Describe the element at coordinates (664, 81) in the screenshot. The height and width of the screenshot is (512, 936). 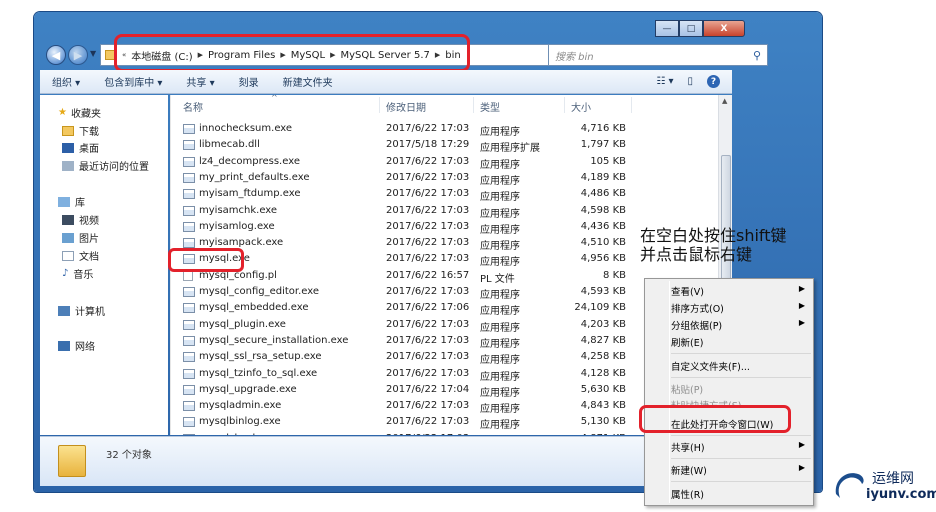
I see `view-options-icon: ☷ ▾` at that location.